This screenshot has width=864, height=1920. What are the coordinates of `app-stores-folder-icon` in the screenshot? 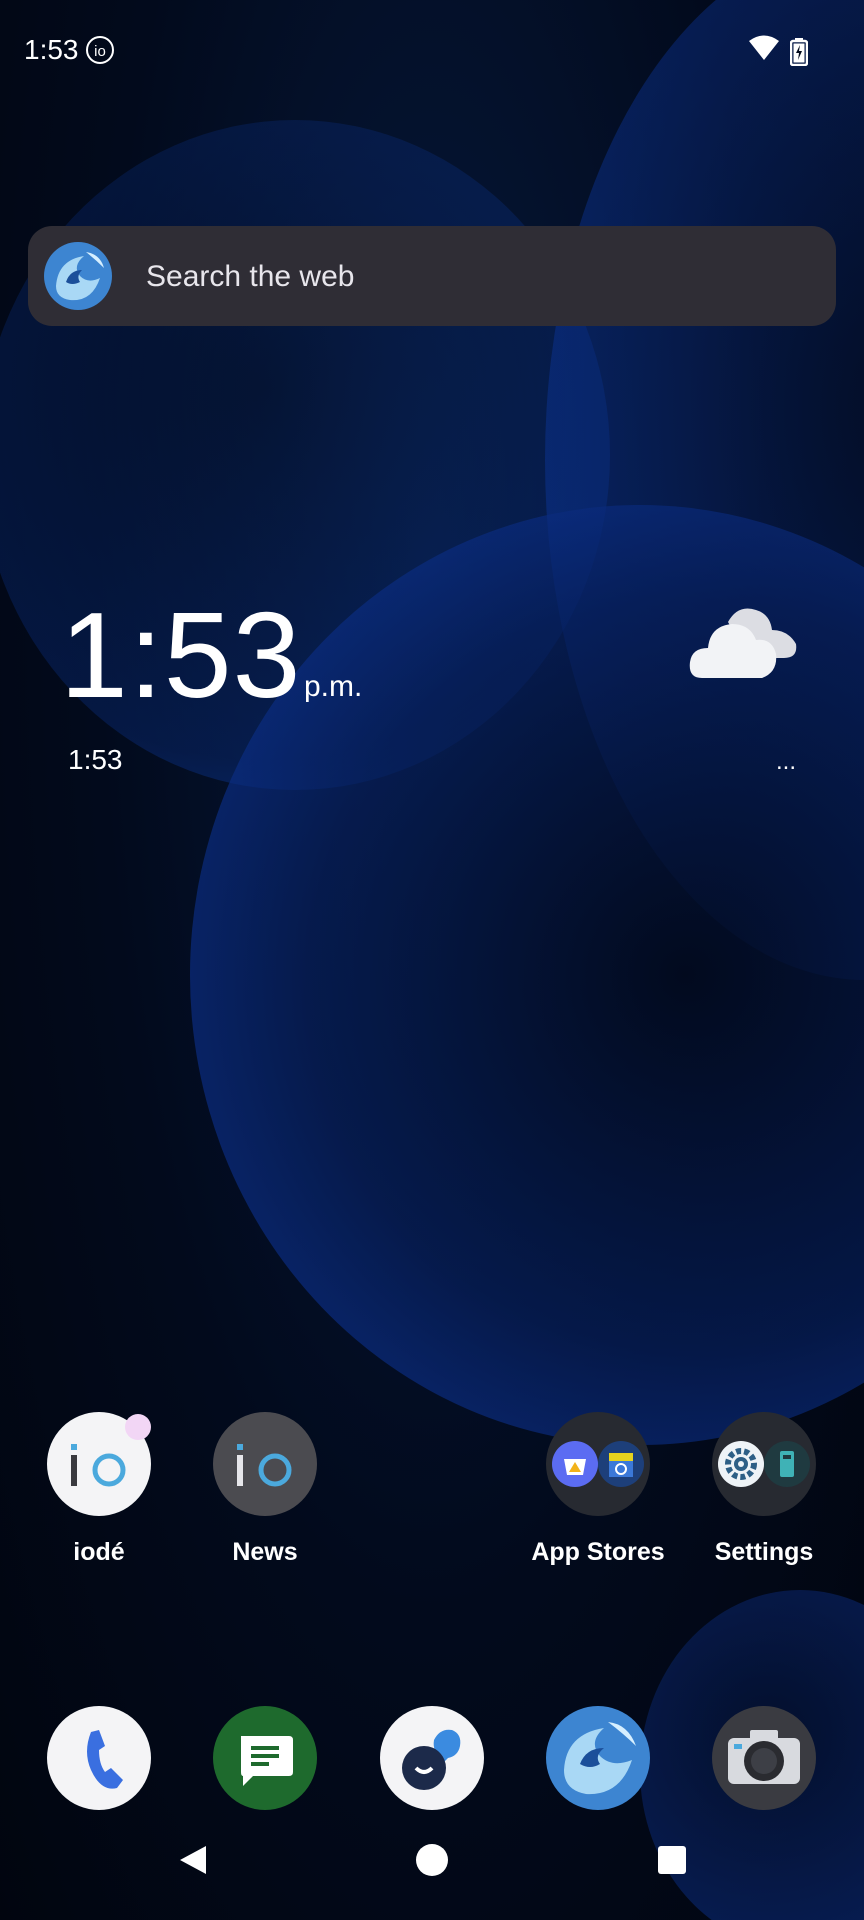 It's located at (598, 1464).